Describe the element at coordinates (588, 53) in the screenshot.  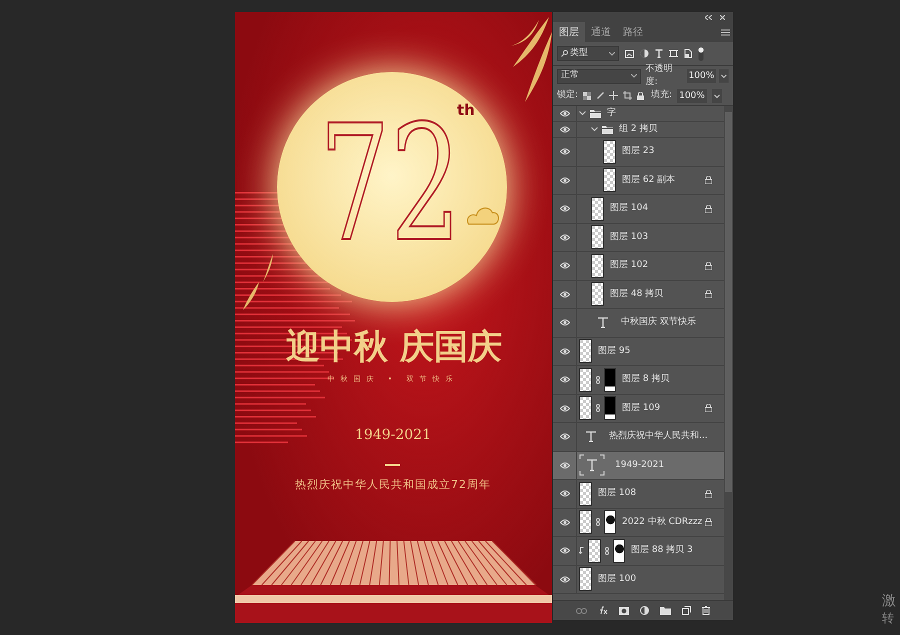
I see `filter-dropdown: 类型` at that location.